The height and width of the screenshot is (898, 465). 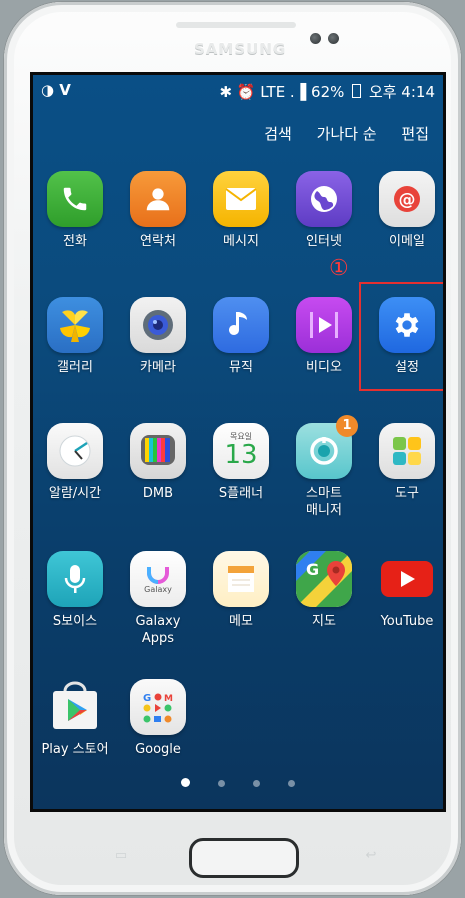 I want to click on app-s-voice: S보이스, so click(x=75, y=590).